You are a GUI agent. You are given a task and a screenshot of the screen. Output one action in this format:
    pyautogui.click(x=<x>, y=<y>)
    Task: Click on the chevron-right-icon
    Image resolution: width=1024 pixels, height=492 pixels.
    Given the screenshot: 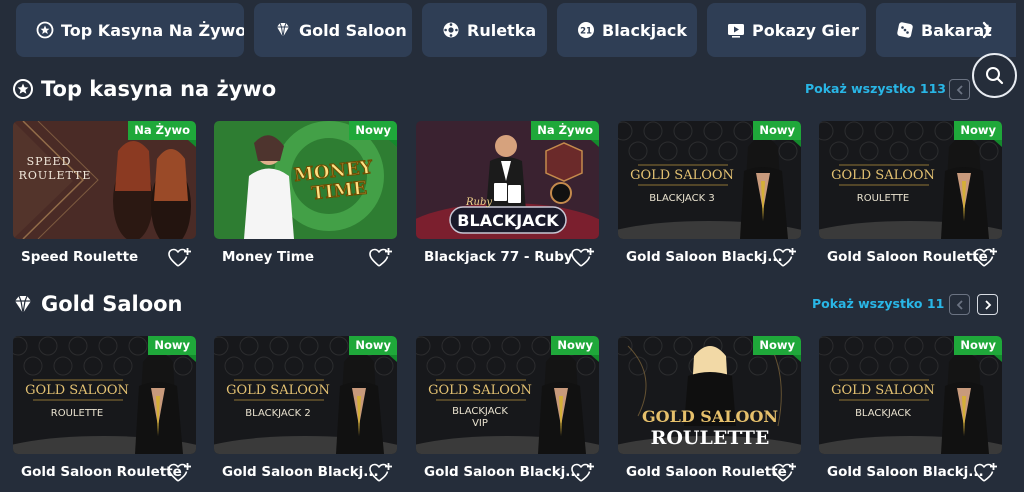 What is the action you would take?
    pyautogui.click(x=987, y=304)
    